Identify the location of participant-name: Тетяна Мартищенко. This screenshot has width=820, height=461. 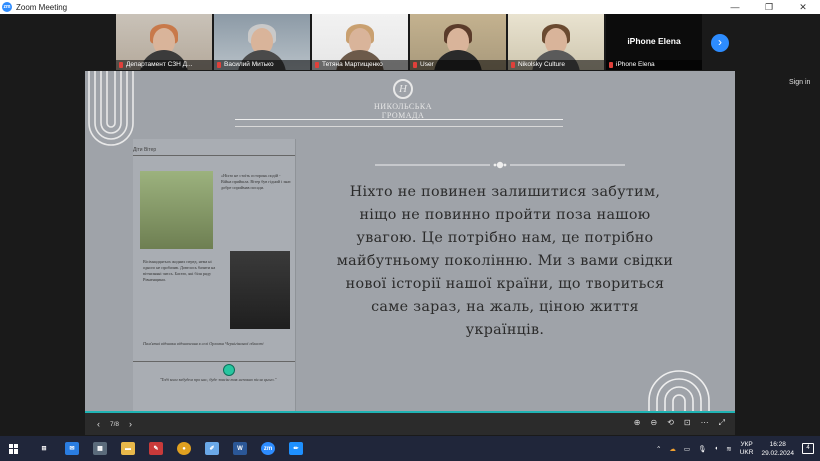
(360, 65).